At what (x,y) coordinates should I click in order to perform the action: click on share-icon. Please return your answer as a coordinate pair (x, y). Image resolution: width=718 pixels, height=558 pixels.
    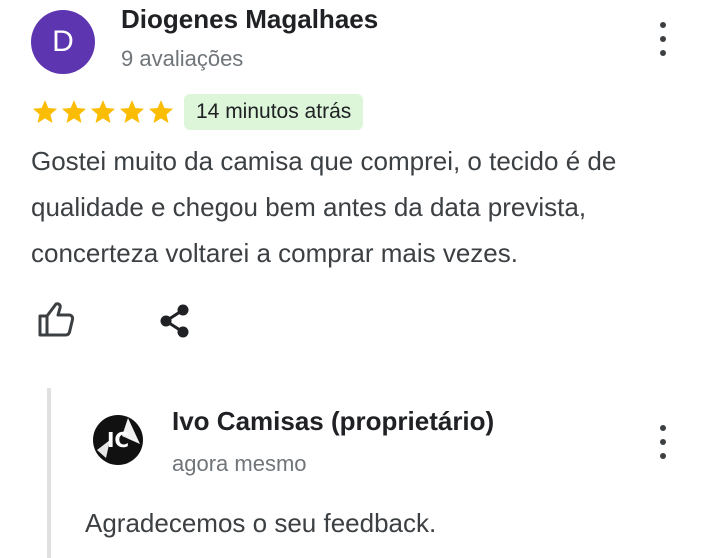
    Looking at the image, I should click on (174, 321).